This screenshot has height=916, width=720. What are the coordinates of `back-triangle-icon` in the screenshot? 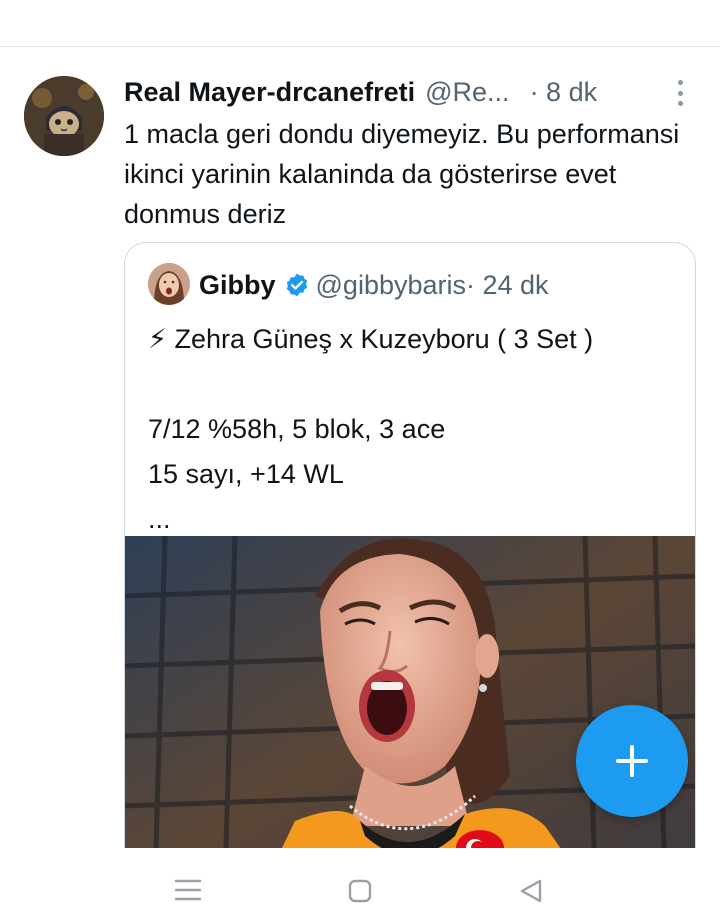 It's located at (531, 891).